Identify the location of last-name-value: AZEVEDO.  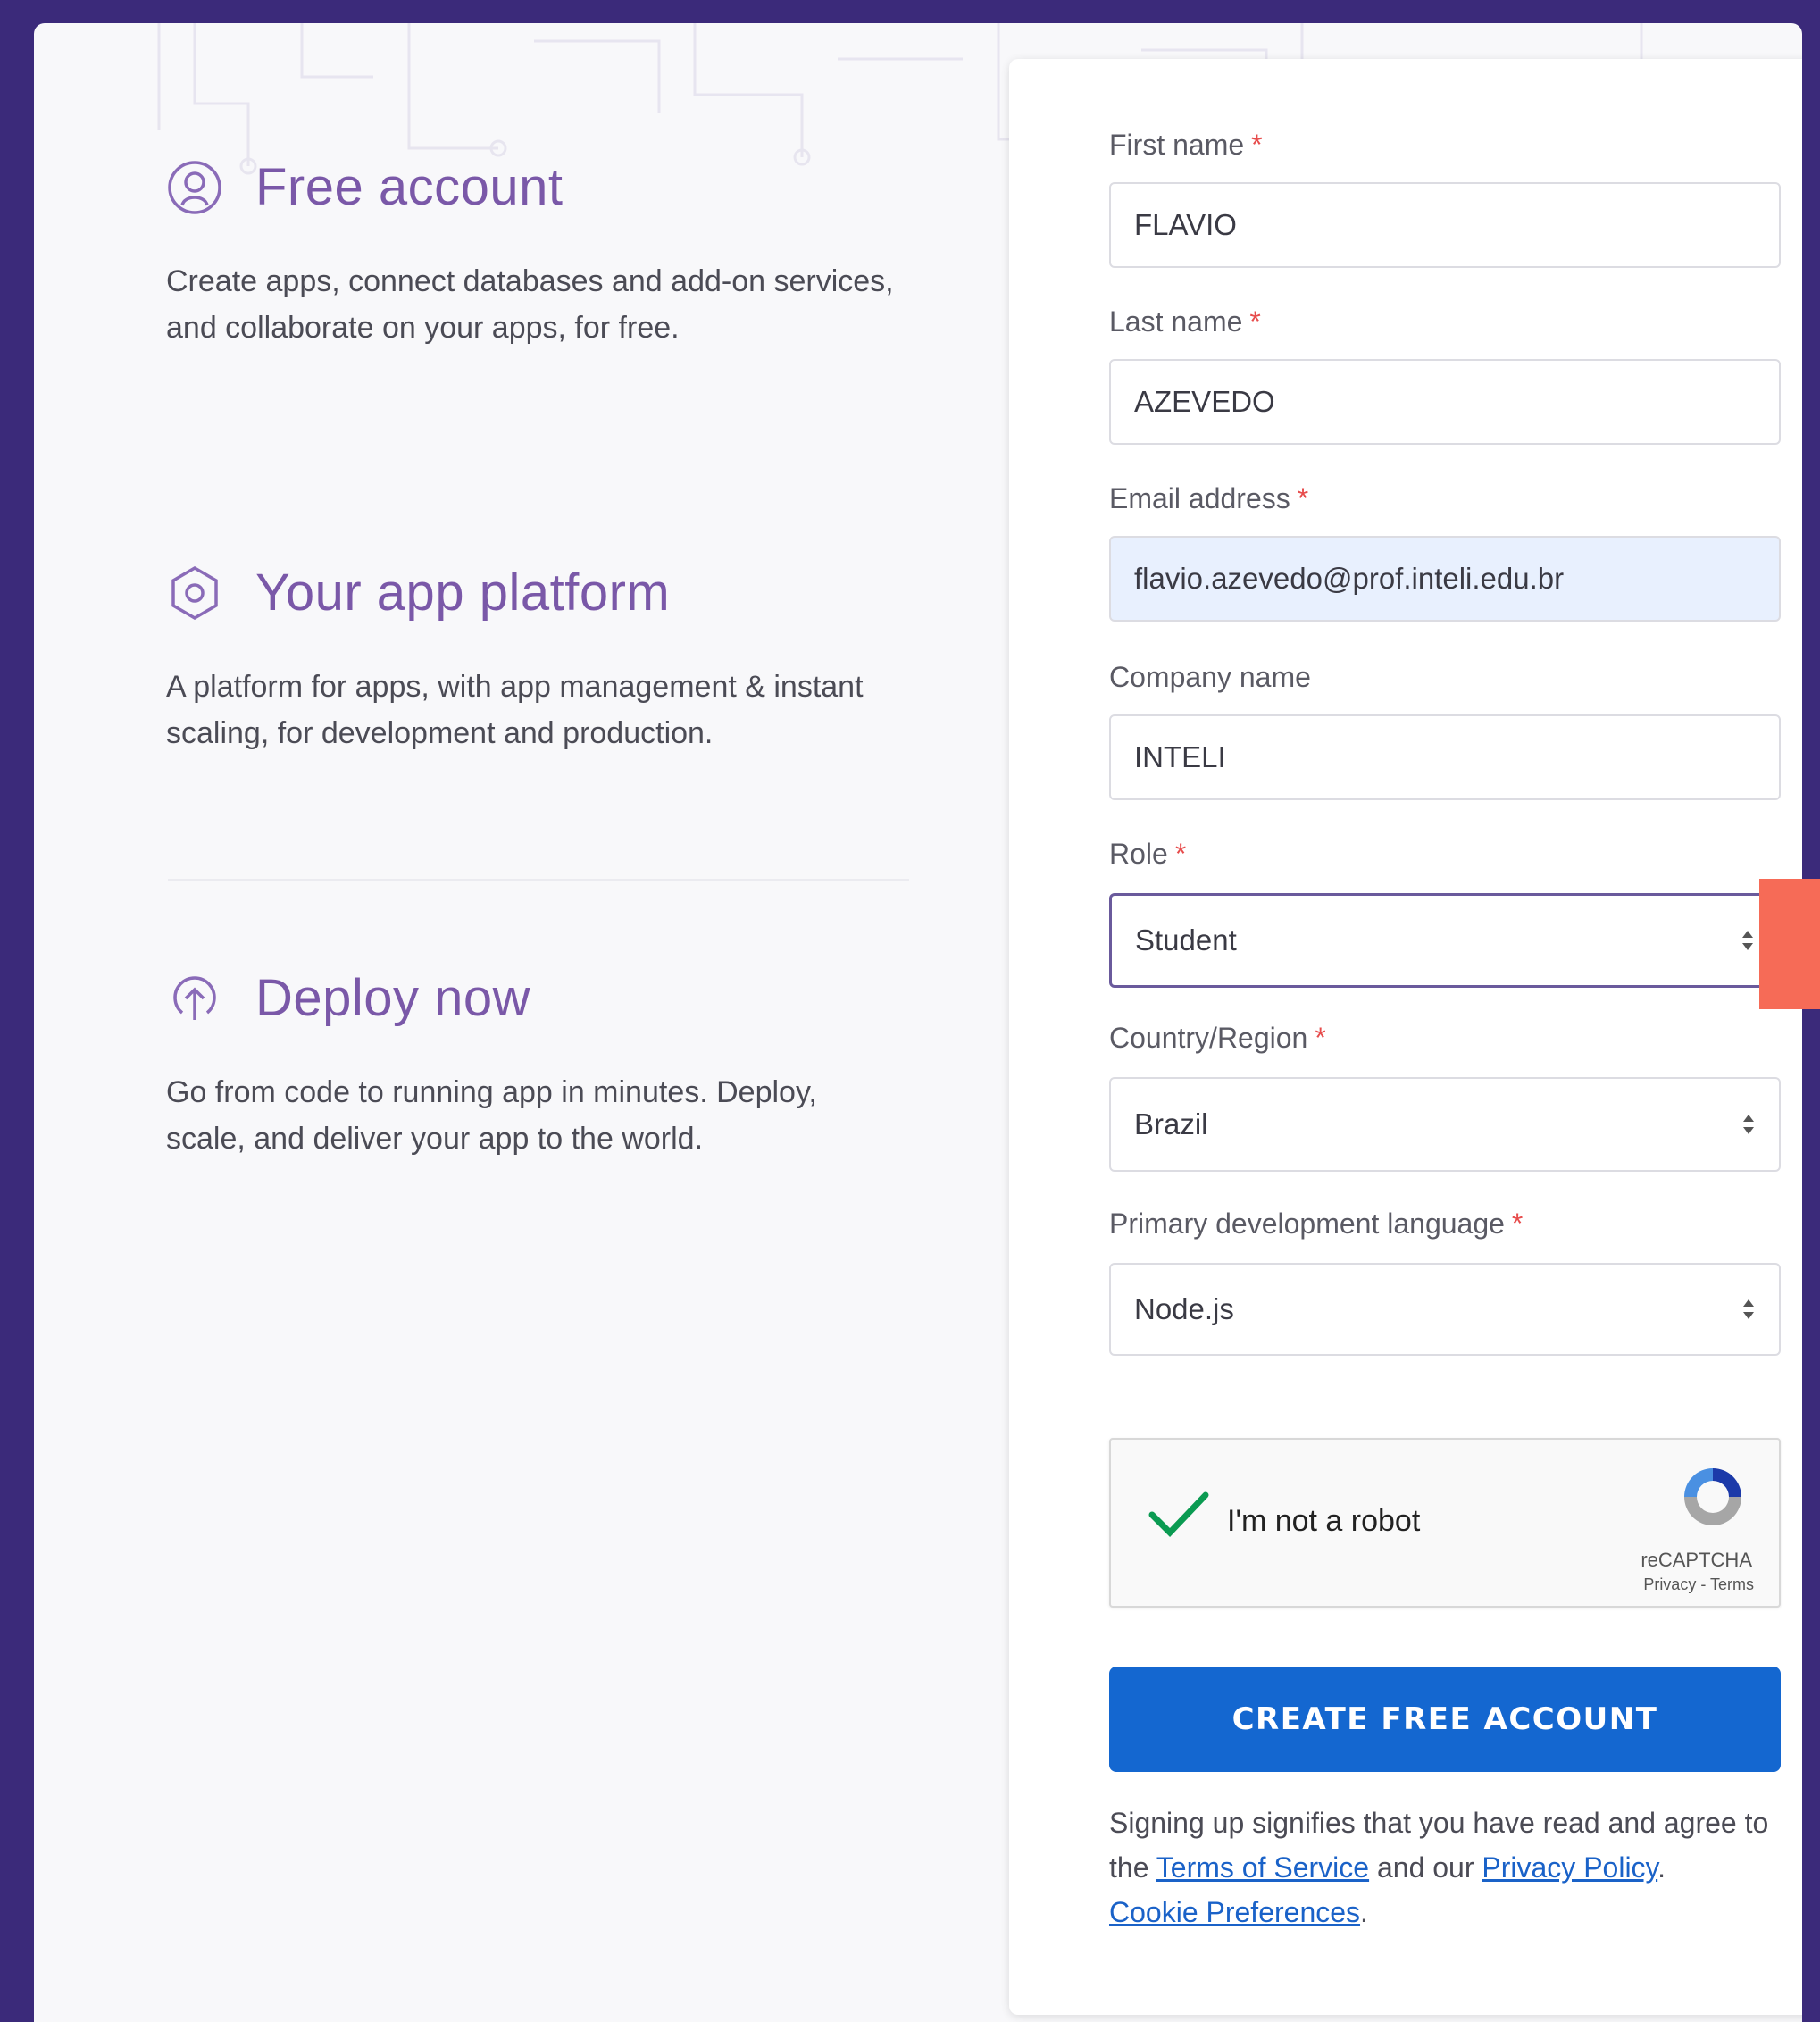
(1204, 402).